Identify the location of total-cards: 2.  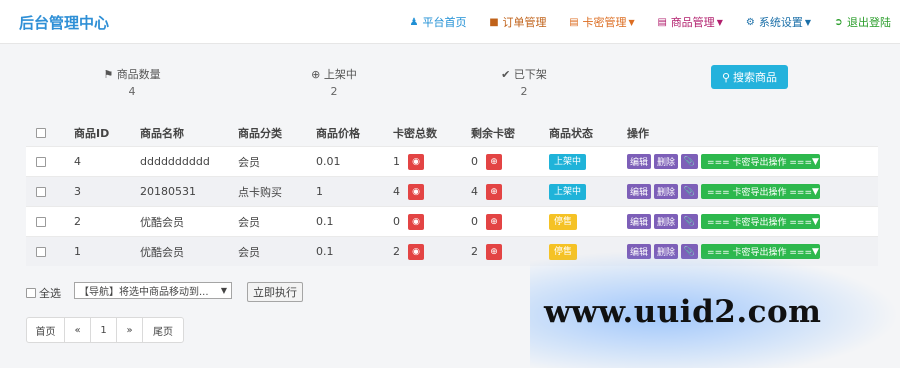
(396, 251).